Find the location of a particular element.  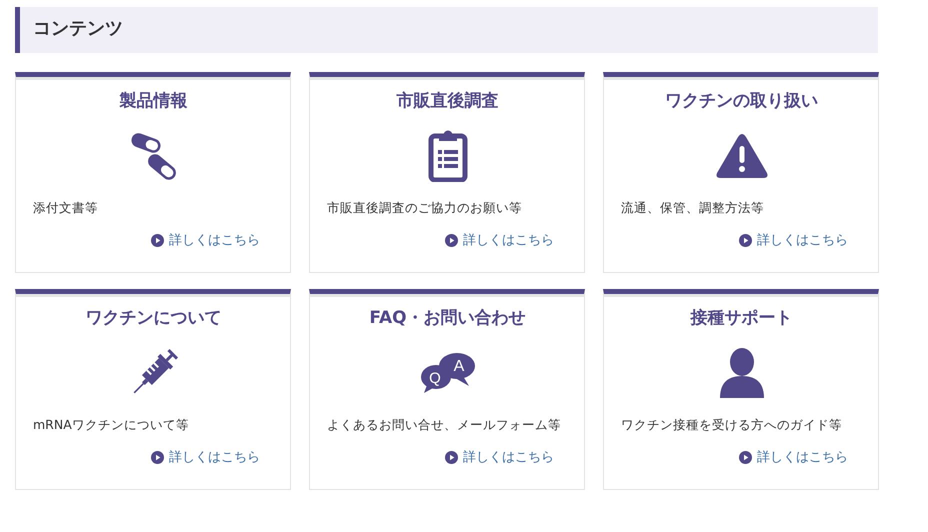

clipboard-icon is located at coordinates (448, 156).